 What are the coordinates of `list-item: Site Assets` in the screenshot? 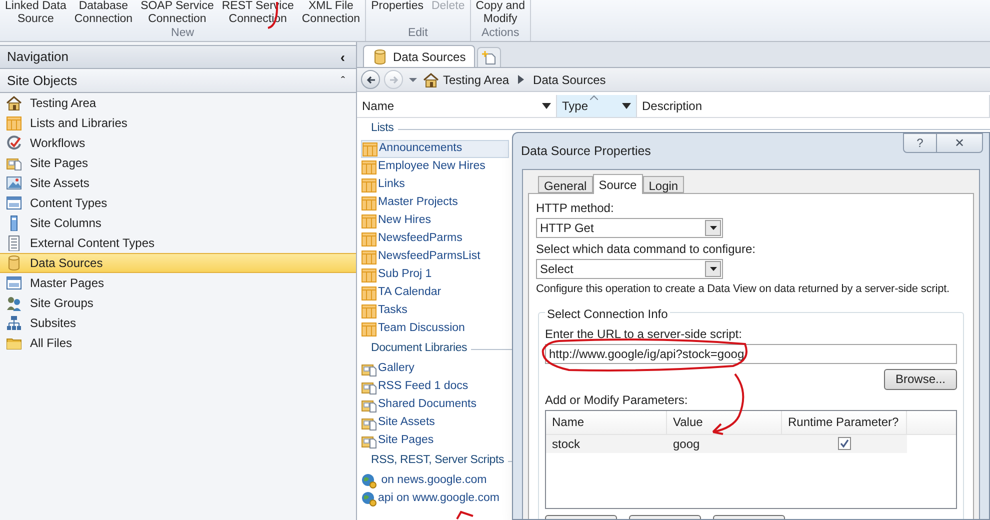 It's located at (435, 423).